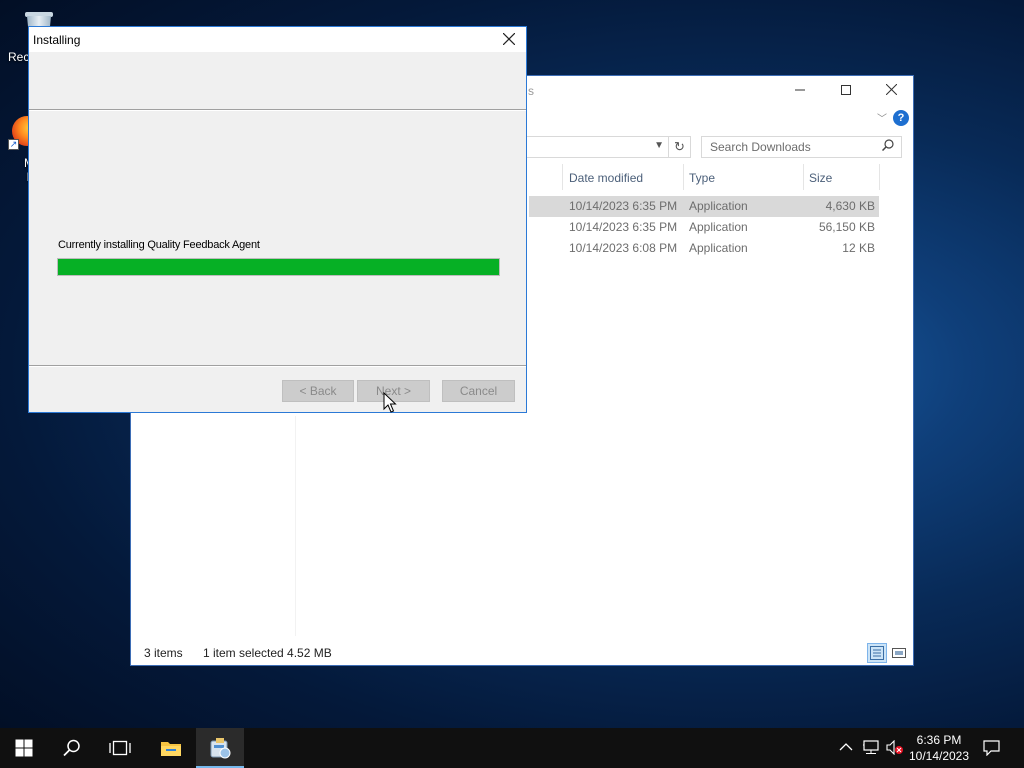  Describe the element at coordinates (901, 118) in the screenshot. I see `help-icon: ?` at that location.